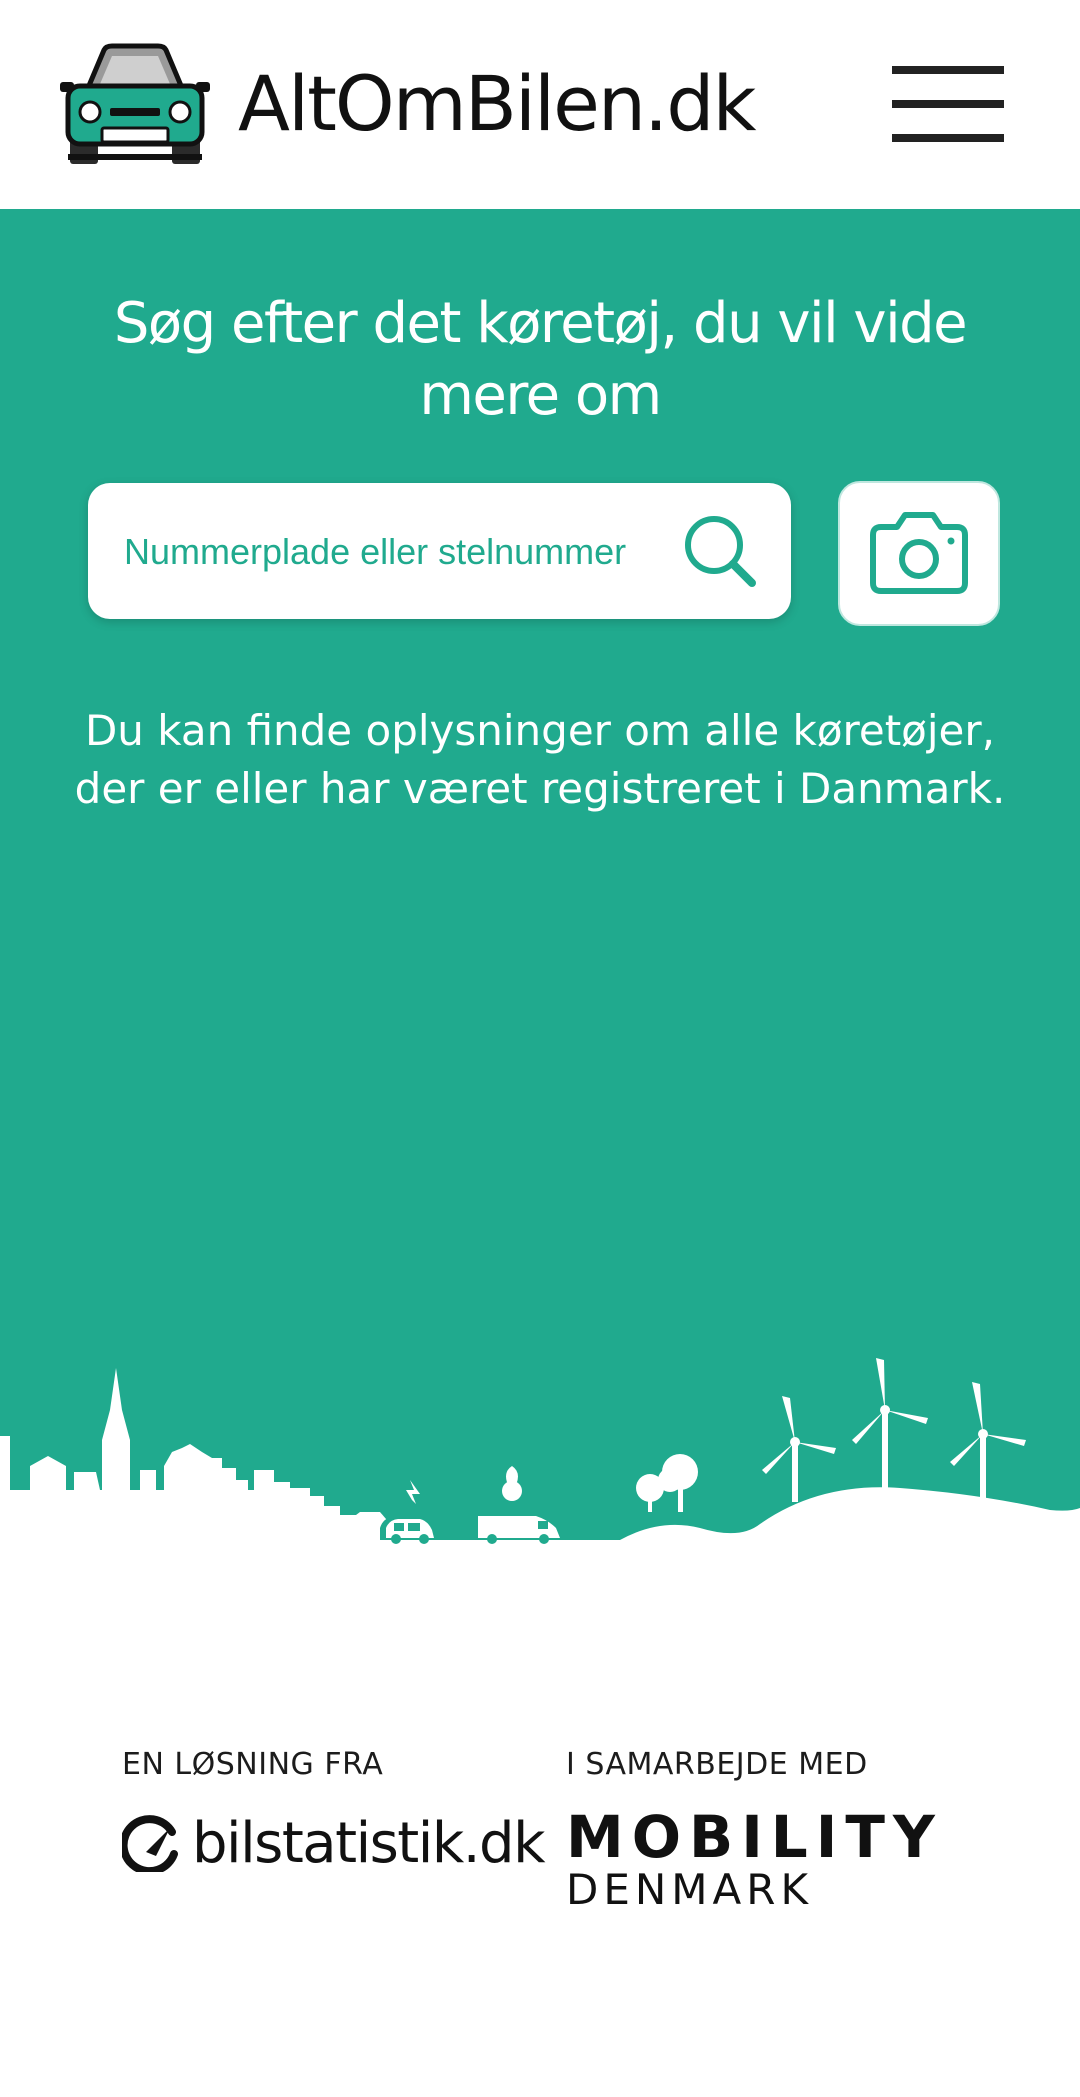 The height and width of the screenshot is (2097, 1080). What do you see at coordinates (540, 1479) in the screenshot?
I see `skyline-illustration` at bounding box center [540, 1479].